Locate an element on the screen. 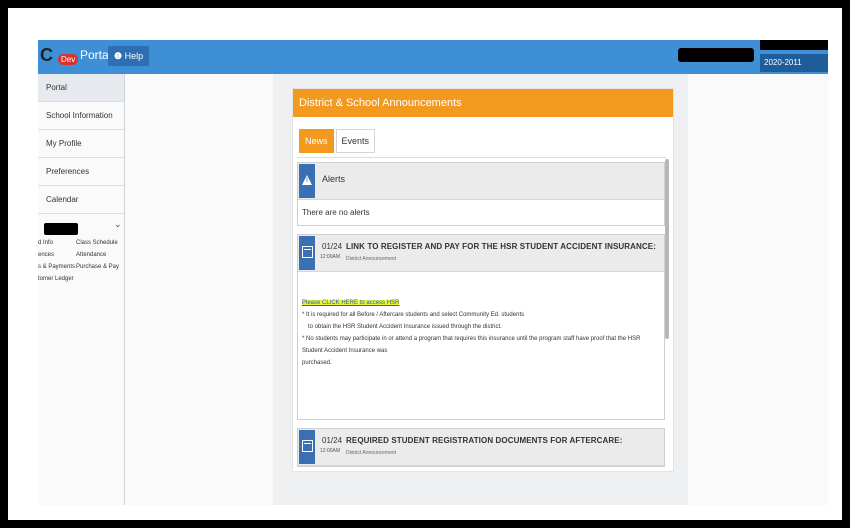 This screenshot has width=850, height=528. sidebar-item-preferences: Preferences is located at coordinates (81, 172).